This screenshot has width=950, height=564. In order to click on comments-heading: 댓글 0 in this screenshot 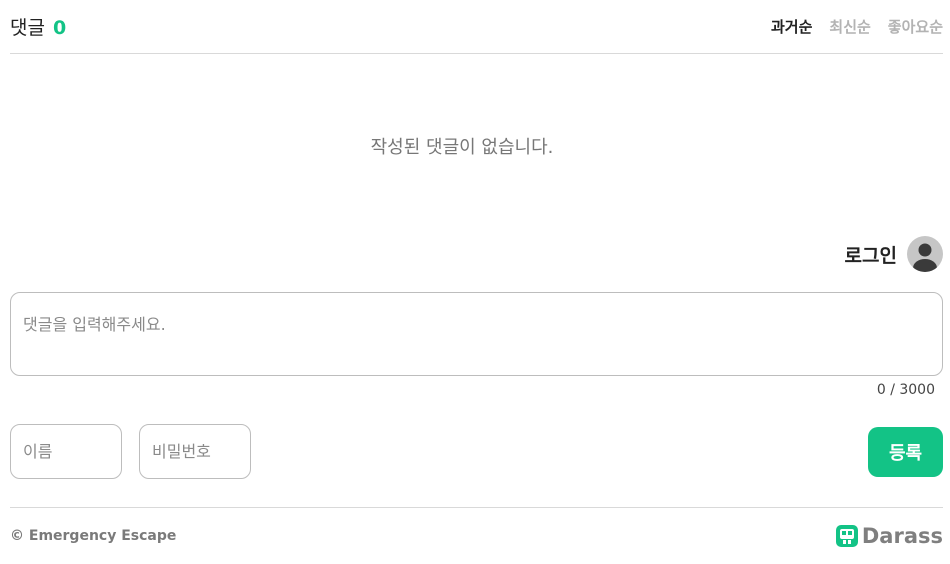, I will do `click(38, 26)`.